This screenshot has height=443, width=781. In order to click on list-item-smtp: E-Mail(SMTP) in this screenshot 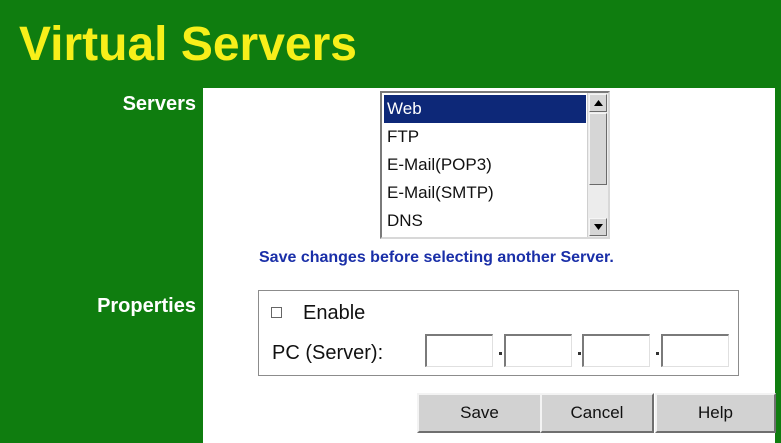, I will do `click(485, 193)`.